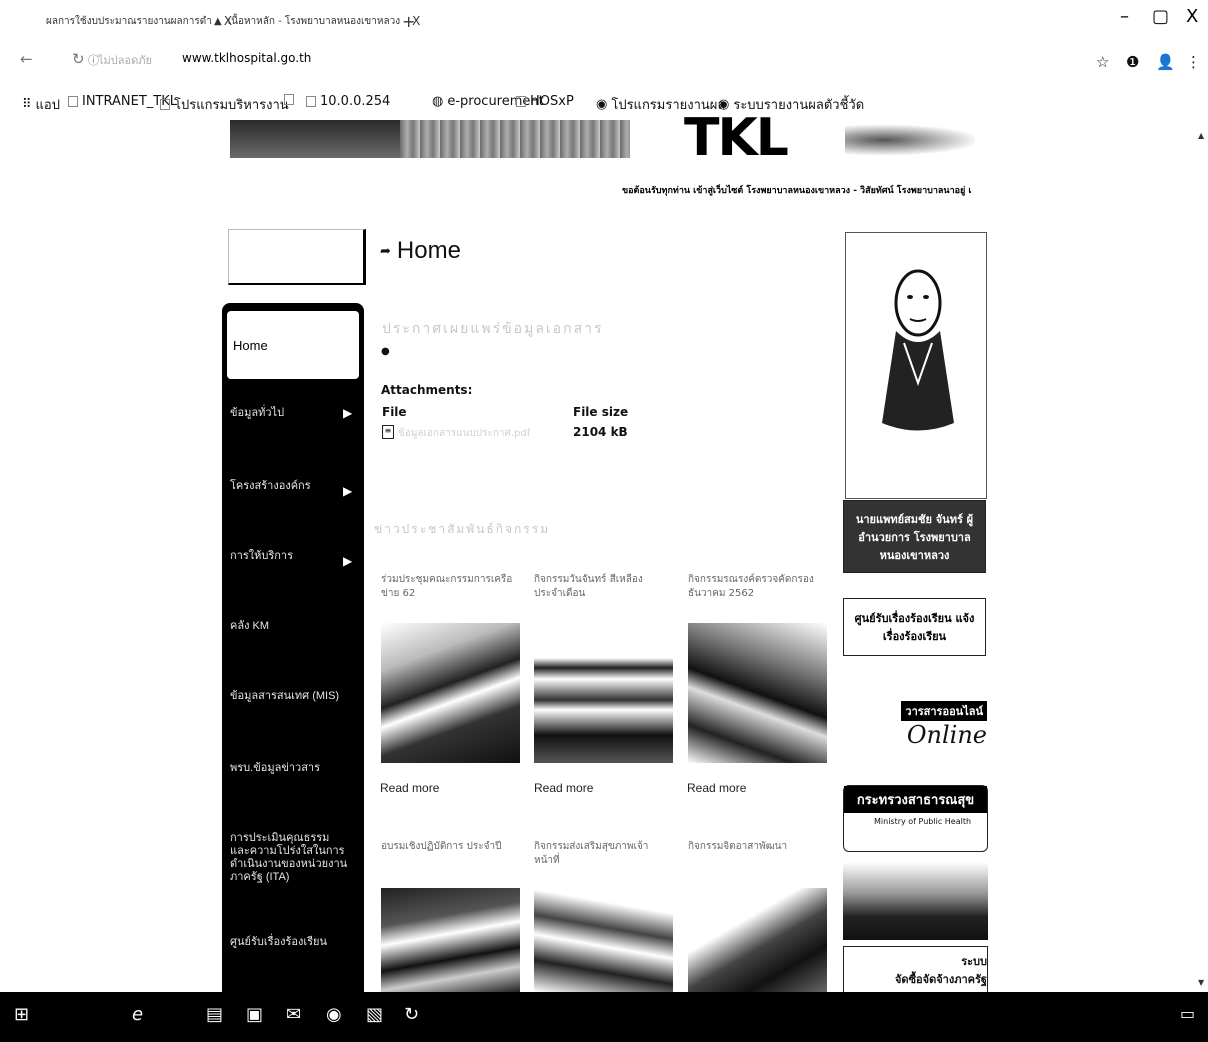 The width and height of the screenshot is (1208, 1042). Describe the element at coordinates (1192, 16) in the screenshot. I see `close-window-button: X` at that location.